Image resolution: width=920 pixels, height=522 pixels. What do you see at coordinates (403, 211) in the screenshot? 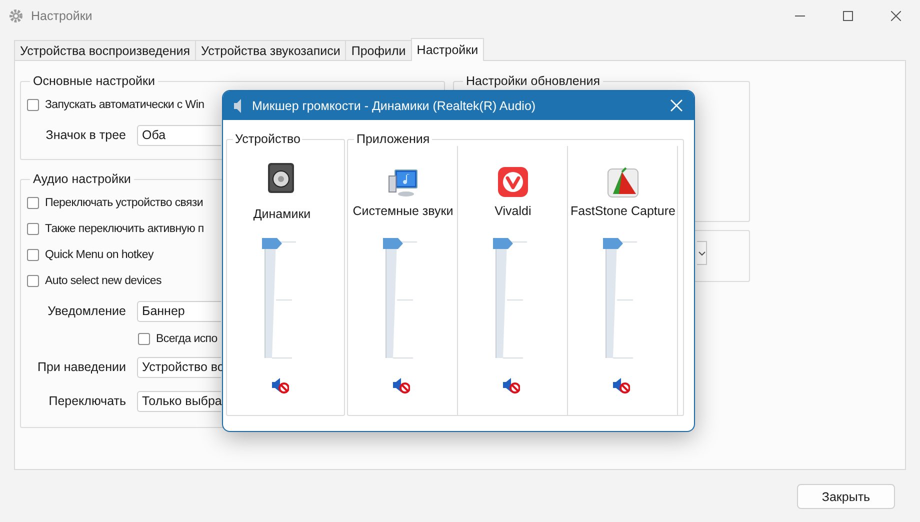
I see `channel-name: Системные звуки` at bounding box center [403, 211].